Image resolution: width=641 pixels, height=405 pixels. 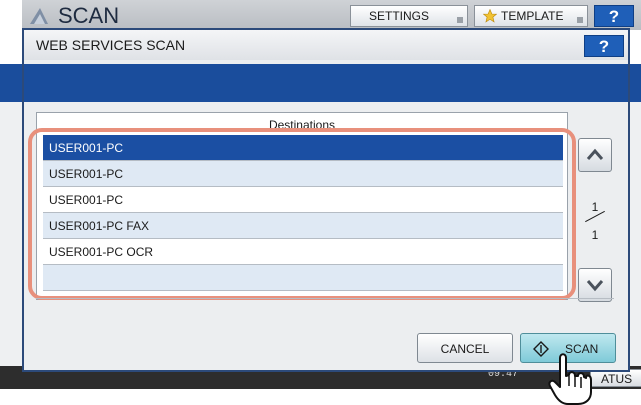 I want to click on start-diamond-icon, so click(x=541, y=349).